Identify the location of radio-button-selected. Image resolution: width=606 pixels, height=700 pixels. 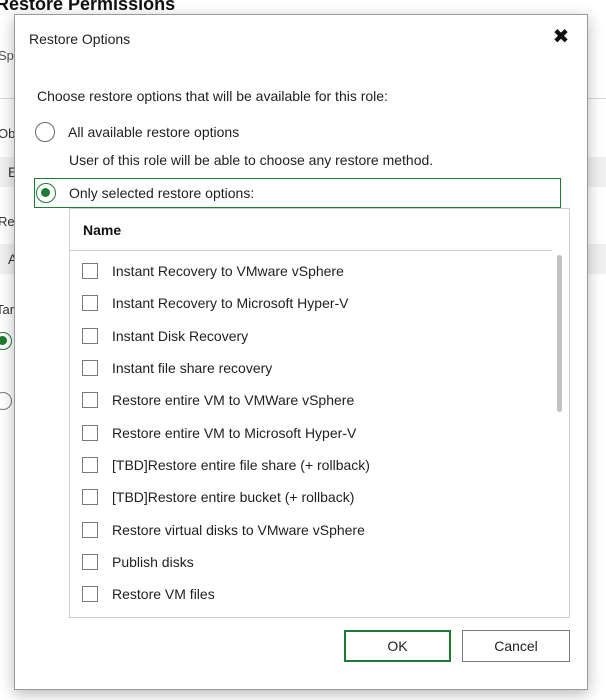
(46, 193).